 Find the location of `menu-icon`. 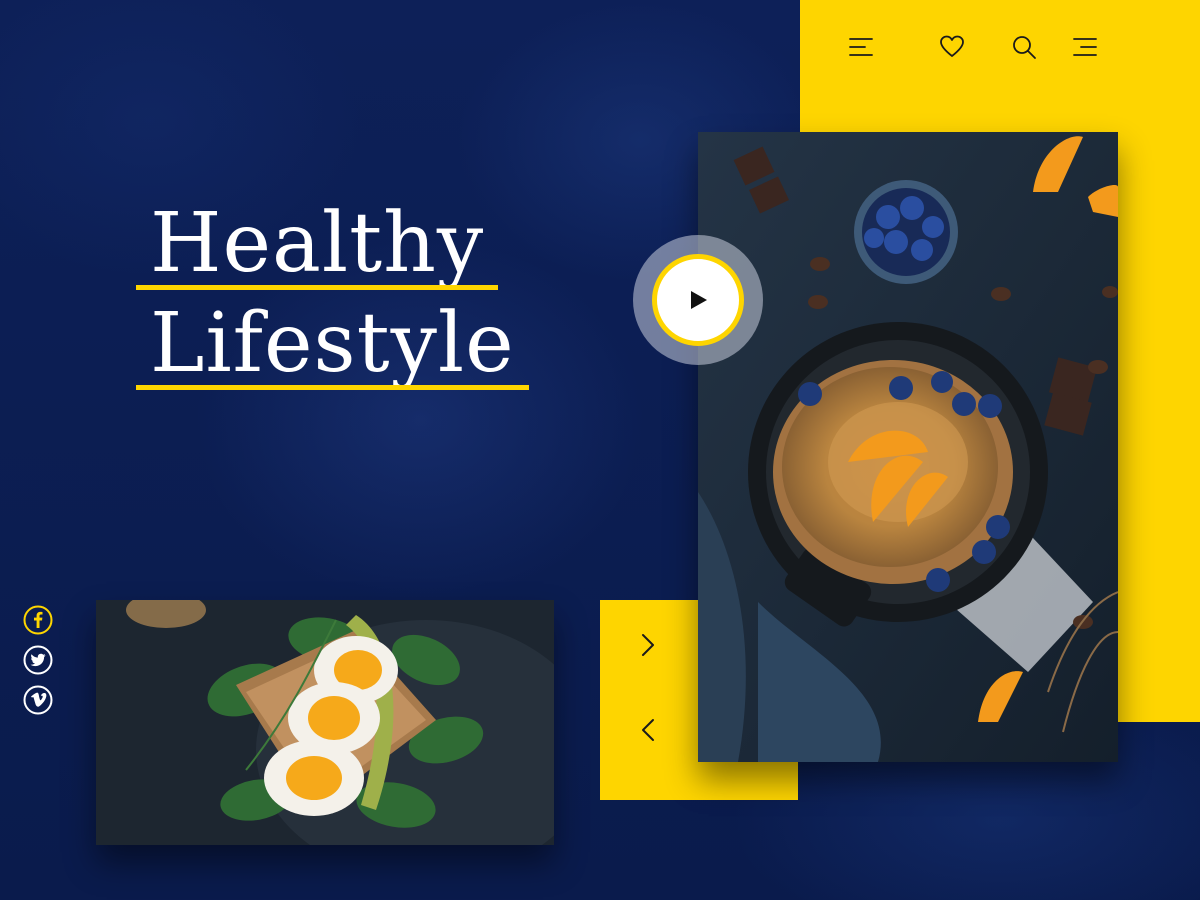

menu-icon is located at coordinates (861, 47).